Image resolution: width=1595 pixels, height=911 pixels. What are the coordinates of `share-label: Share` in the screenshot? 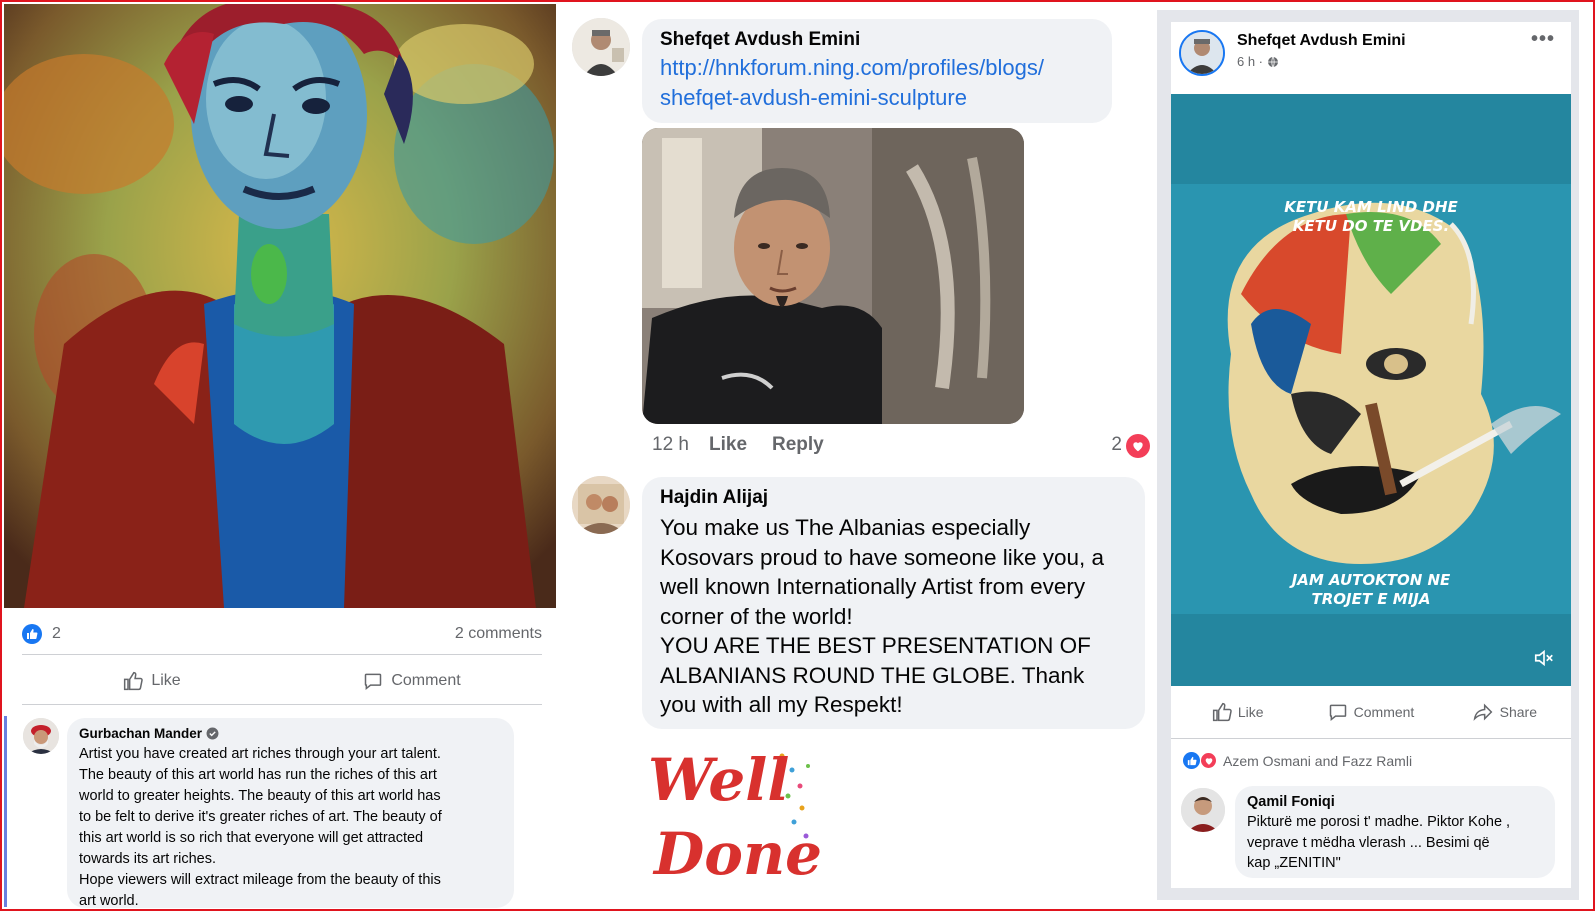 It's located at (1518, 712).